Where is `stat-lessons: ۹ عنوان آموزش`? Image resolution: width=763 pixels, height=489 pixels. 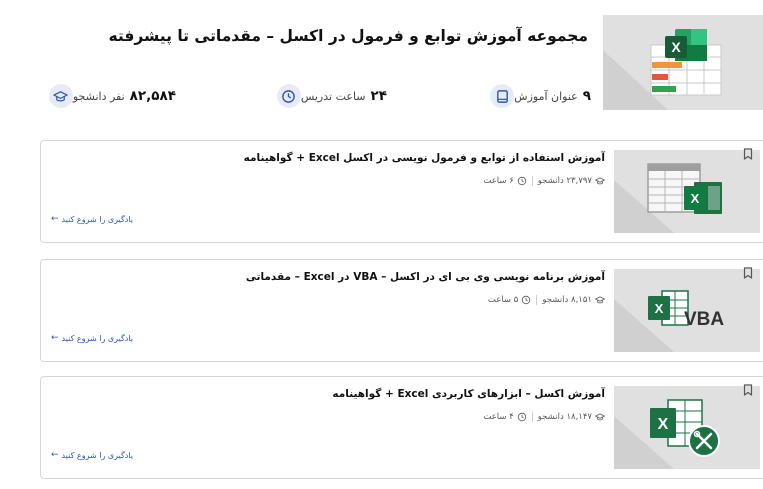
stat-lessons: ۹ عنوان آموزش is located at coordinates (537, 96).